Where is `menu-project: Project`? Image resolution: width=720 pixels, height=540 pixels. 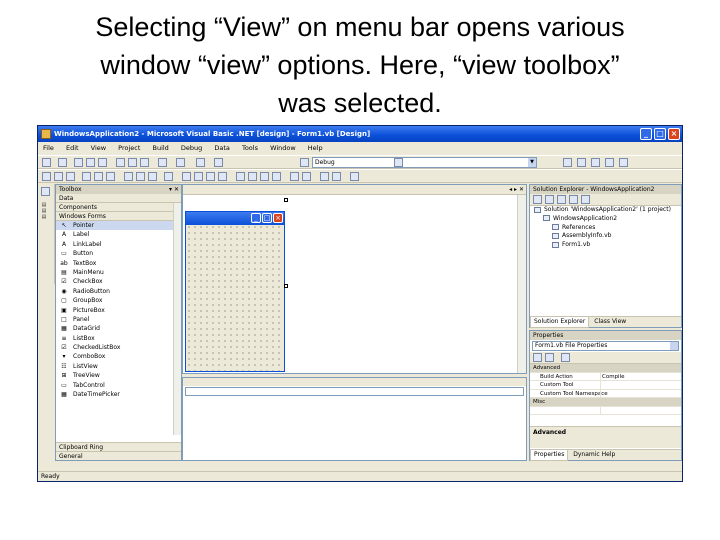
menu-project: Project is located at coordinates (129, 148).